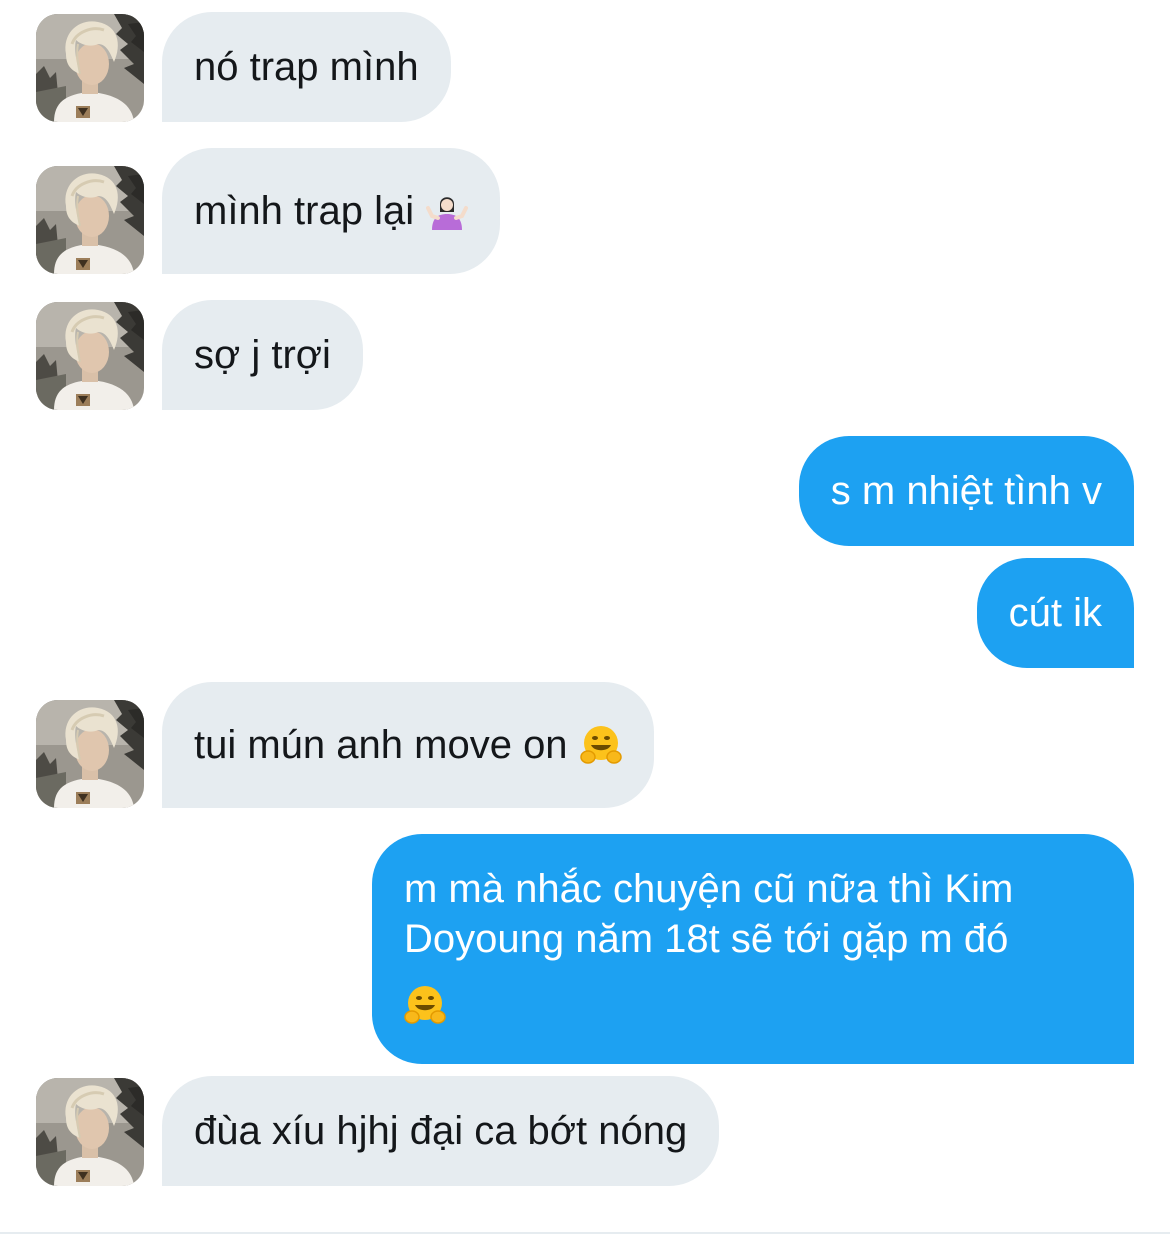 Image resolution: width=1170 pixels, height=1239 pixels. Describe the element at coordinates (304, 211) in the screenshot. I see `message-text: mình trap lại` at that location.